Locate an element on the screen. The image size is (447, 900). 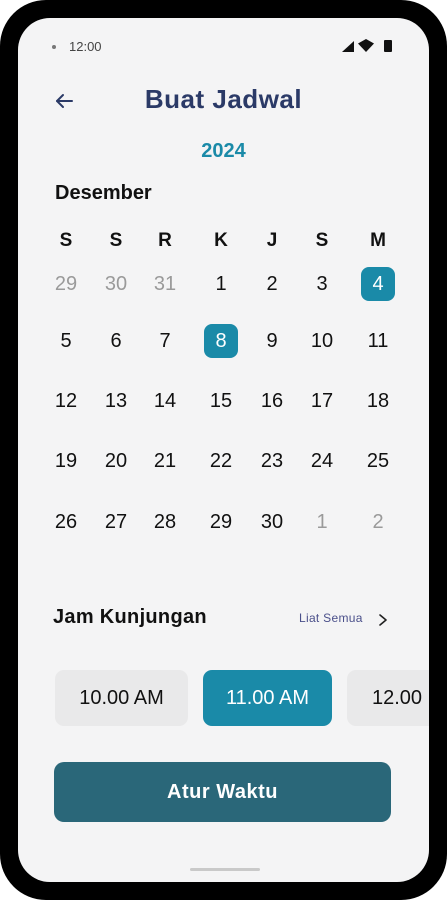
calendar-day: 31 is located at coordinates (165, 284).